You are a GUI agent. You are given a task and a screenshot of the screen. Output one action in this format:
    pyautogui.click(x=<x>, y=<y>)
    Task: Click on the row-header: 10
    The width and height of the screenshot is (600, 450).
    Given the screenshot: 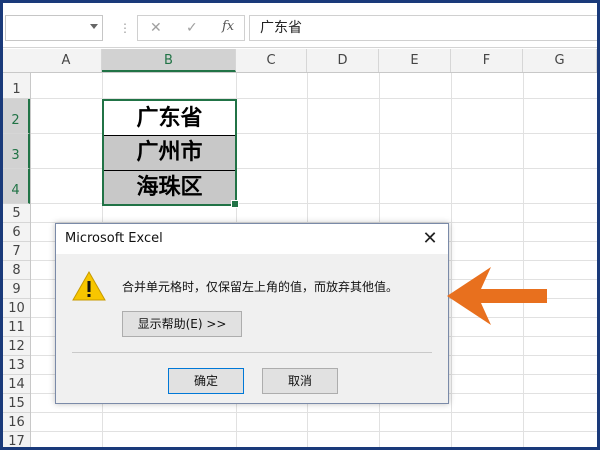 What is the action you would take?
    pyautogui.click(x=16, y=308)
    